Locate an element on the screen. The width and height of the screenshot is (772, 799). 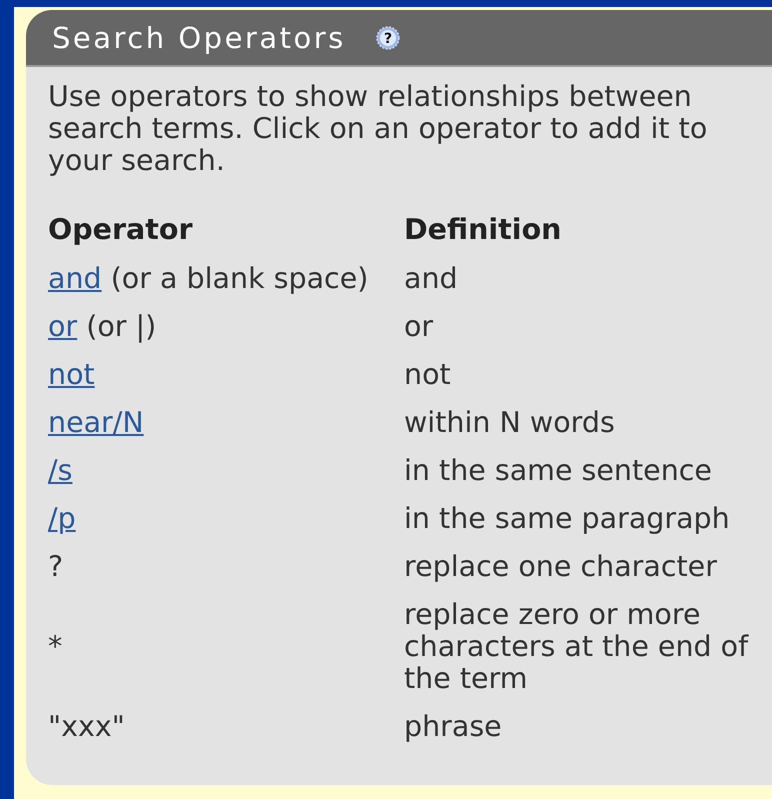
operator-text: "xxx" is located at coordinates (86, 726).